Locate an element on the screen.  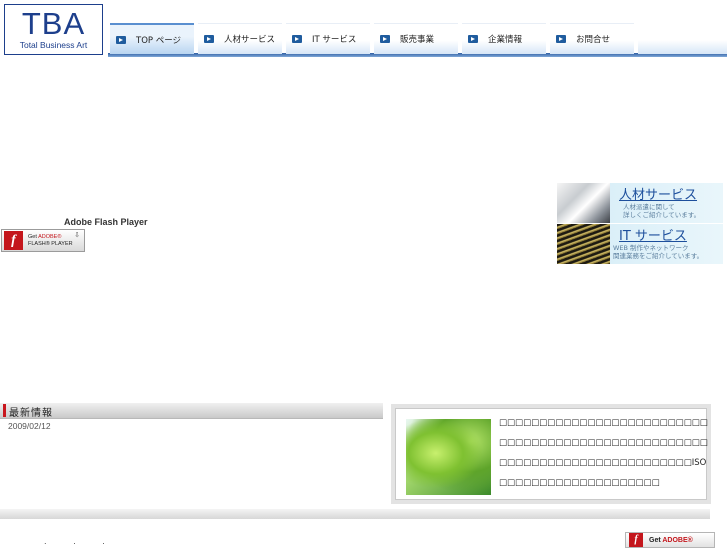
banner-desc-line: 関連業務をご紹介しています。 is located at coordinates (658, 256).